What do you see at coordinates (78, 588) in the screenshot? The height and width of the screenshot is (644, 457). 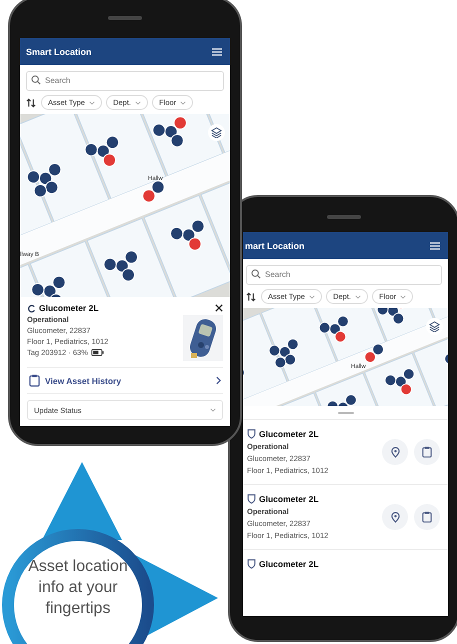 I see `callout-text: Asset location info at your fingertips` at bounding box center [78, 588].